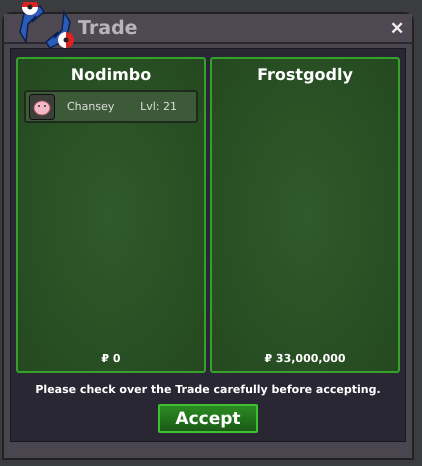 This screenshot has height=466, width=422. I want to click on pokemon-level: Lvl: 21, so click(158, 106).